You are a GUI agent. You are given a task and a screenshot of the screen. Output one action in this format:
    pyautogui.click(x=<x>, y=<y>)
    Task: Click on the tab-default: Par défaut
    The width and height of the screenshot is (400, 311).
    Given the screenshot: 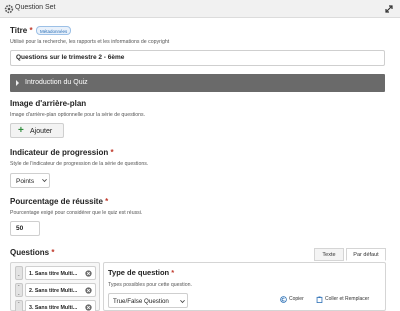 What is the action you would take?
    pyautogui.click(x=366, y=254)
    